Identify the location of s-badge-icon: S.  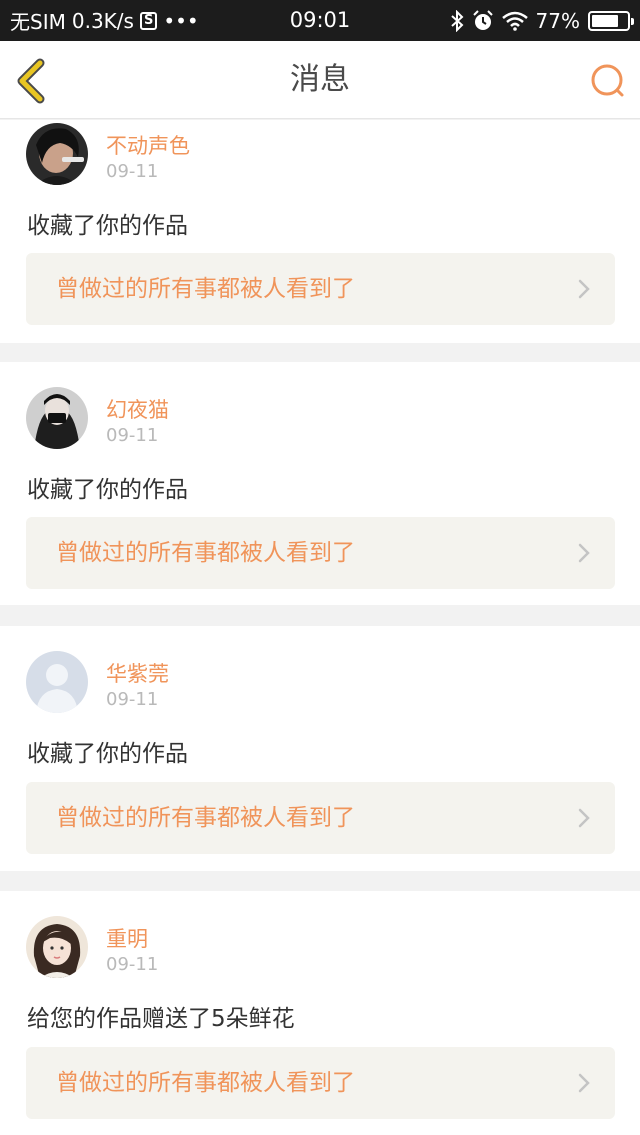
(148, 20).